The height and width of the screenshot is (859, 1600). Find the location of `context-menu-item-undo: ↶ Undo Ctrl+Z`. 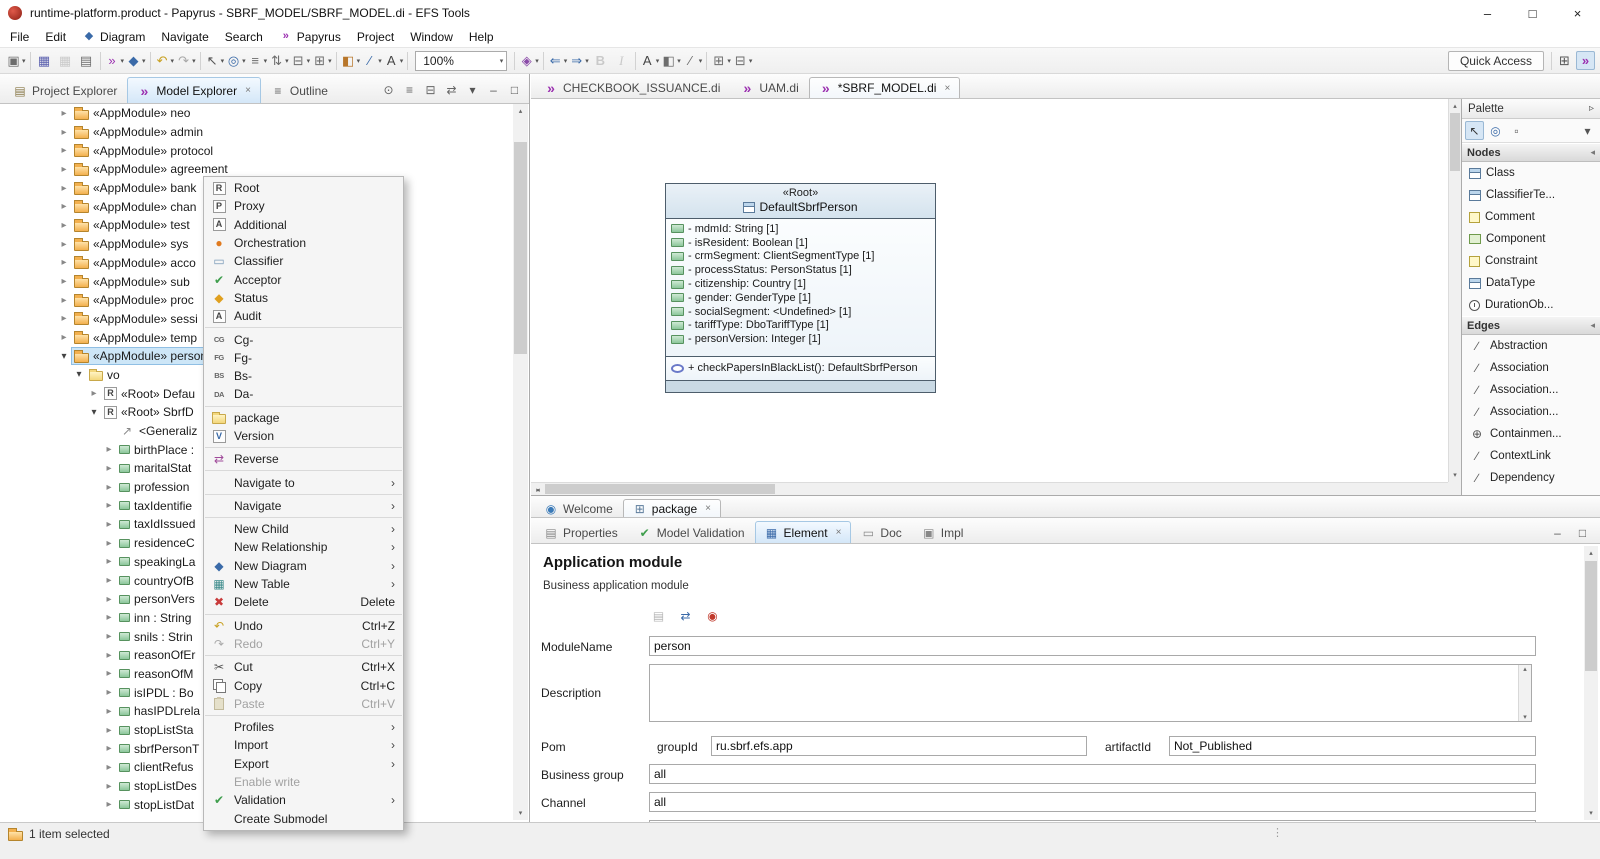

context-menu-item-undo: ↶ Undo Ctrl+Z is located at coordinates (303, 626).